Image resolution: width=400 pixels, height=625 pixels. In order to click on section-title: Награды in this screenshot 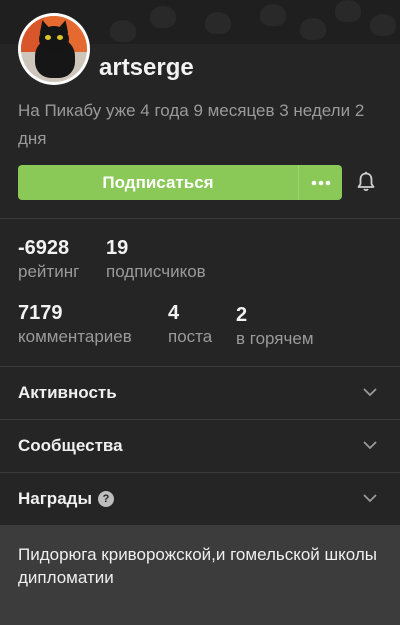, I will do `click(55, 498)`.